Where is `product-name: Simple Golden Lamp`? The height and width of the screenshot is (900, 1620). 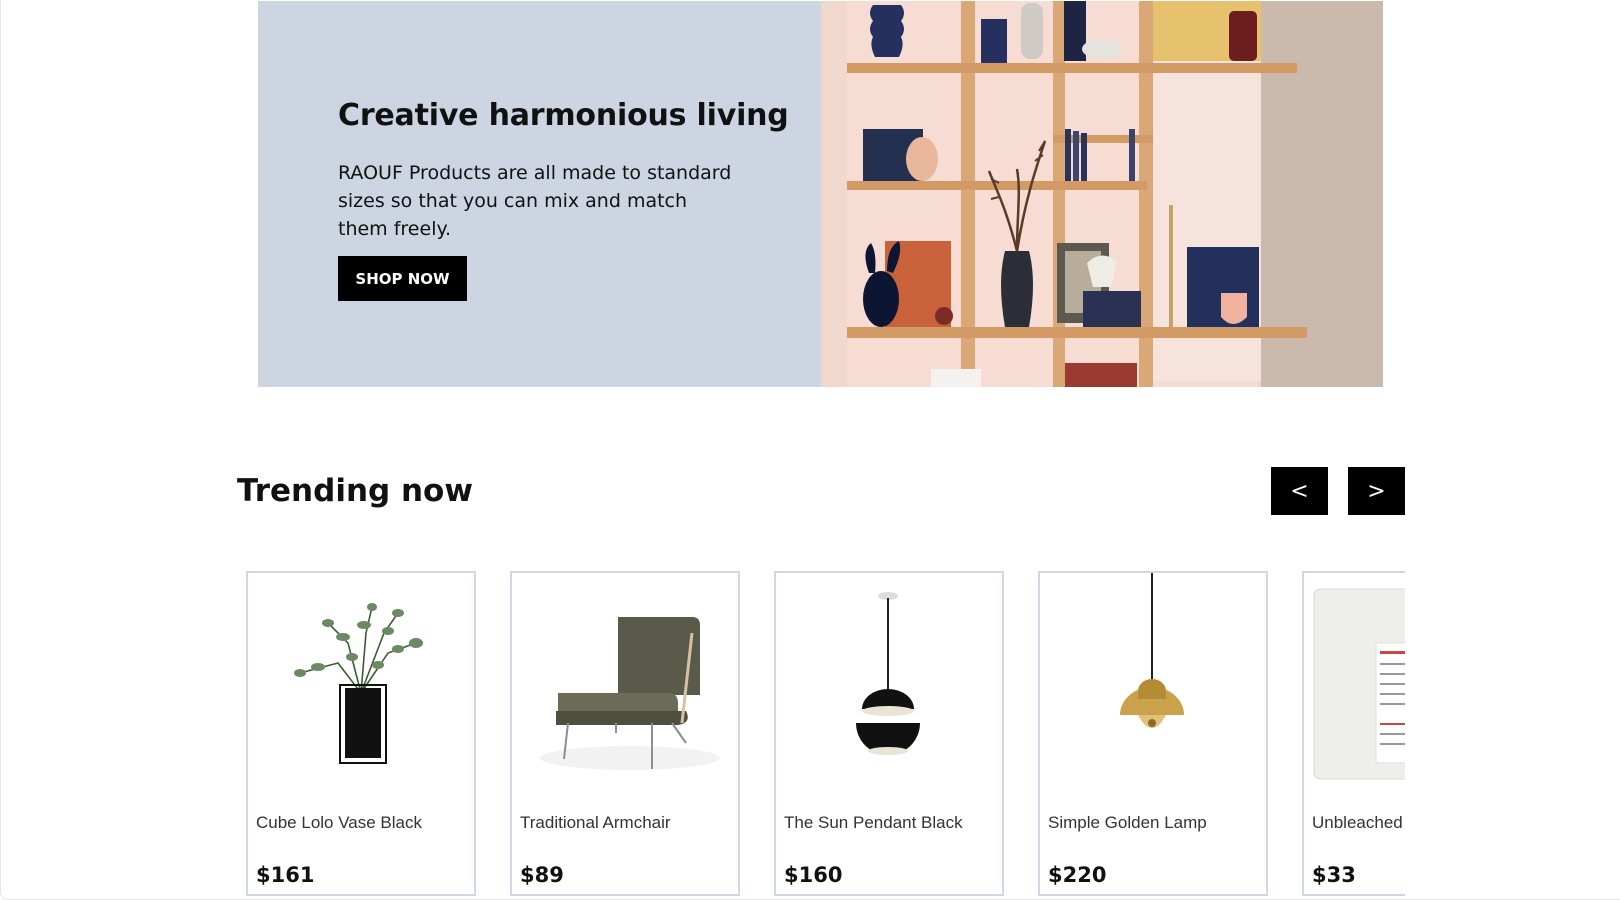
product-name: Simple Golden Lamp is located at coordinates (1127, 822).